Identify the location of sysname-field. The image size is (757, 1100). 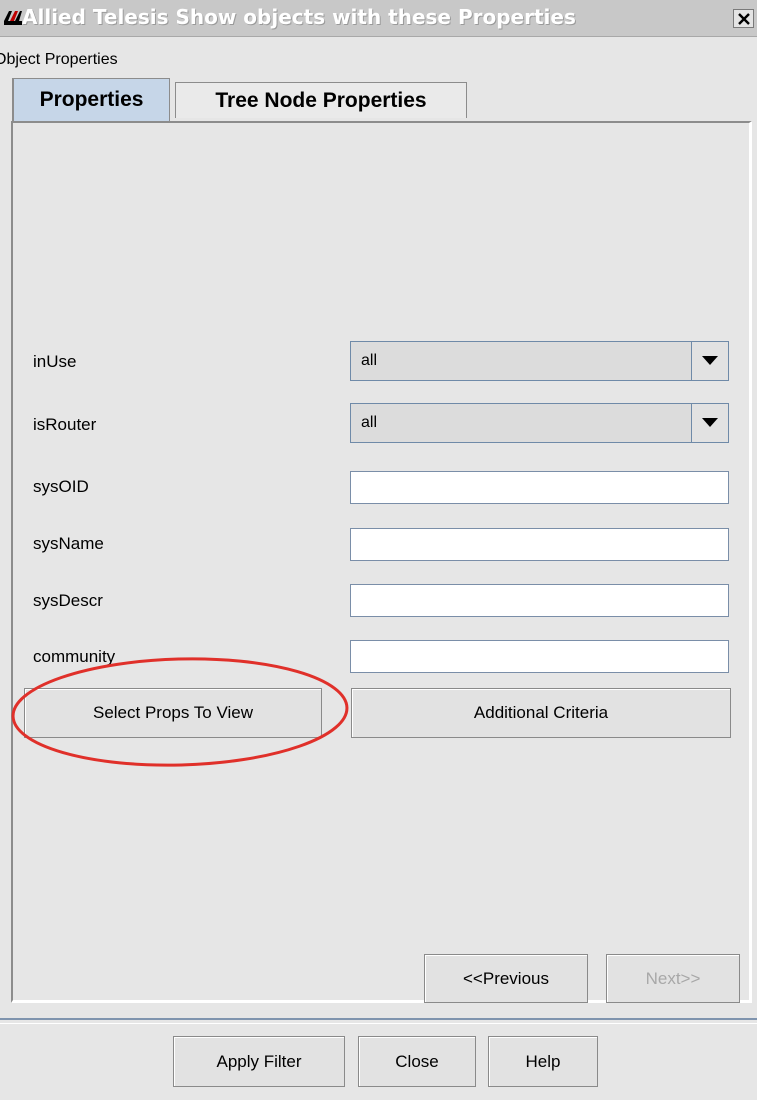
(539, 544).